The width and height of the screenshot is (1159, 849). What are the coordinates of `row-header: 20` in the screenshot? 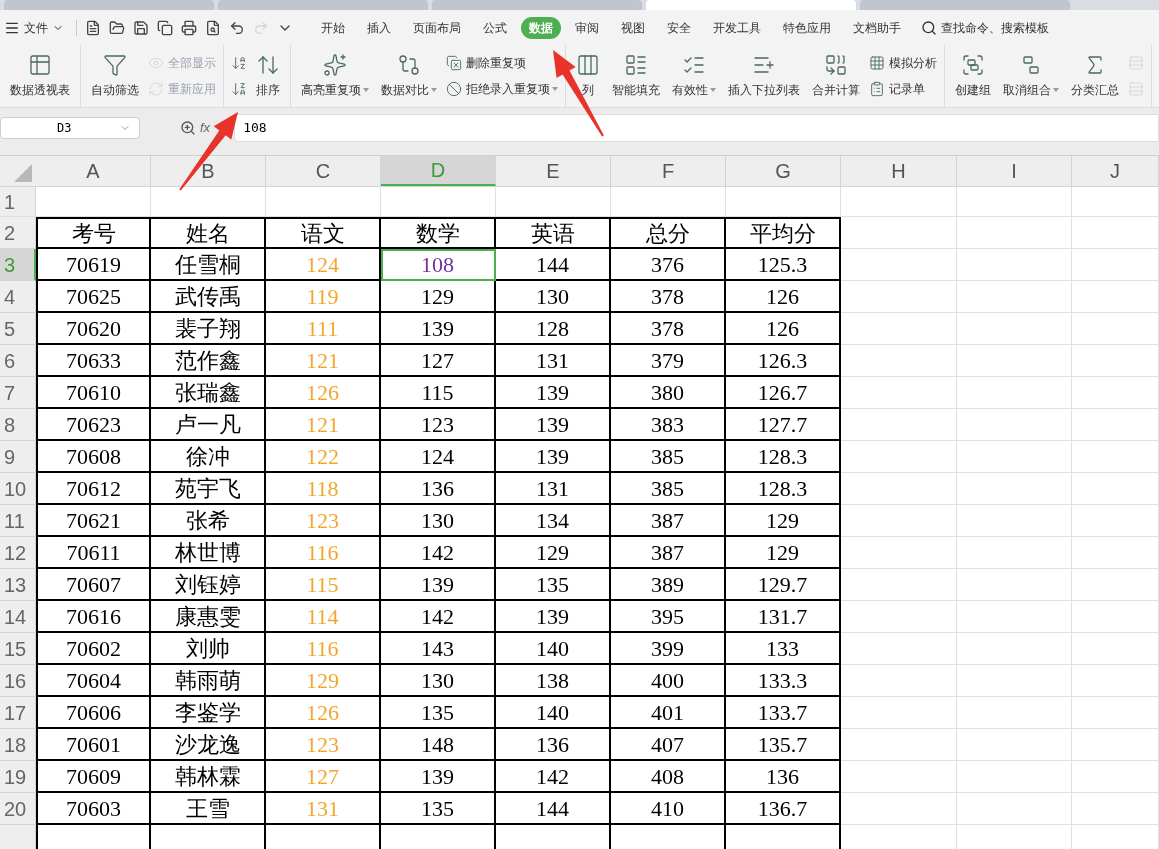 It's located at (18, 809).